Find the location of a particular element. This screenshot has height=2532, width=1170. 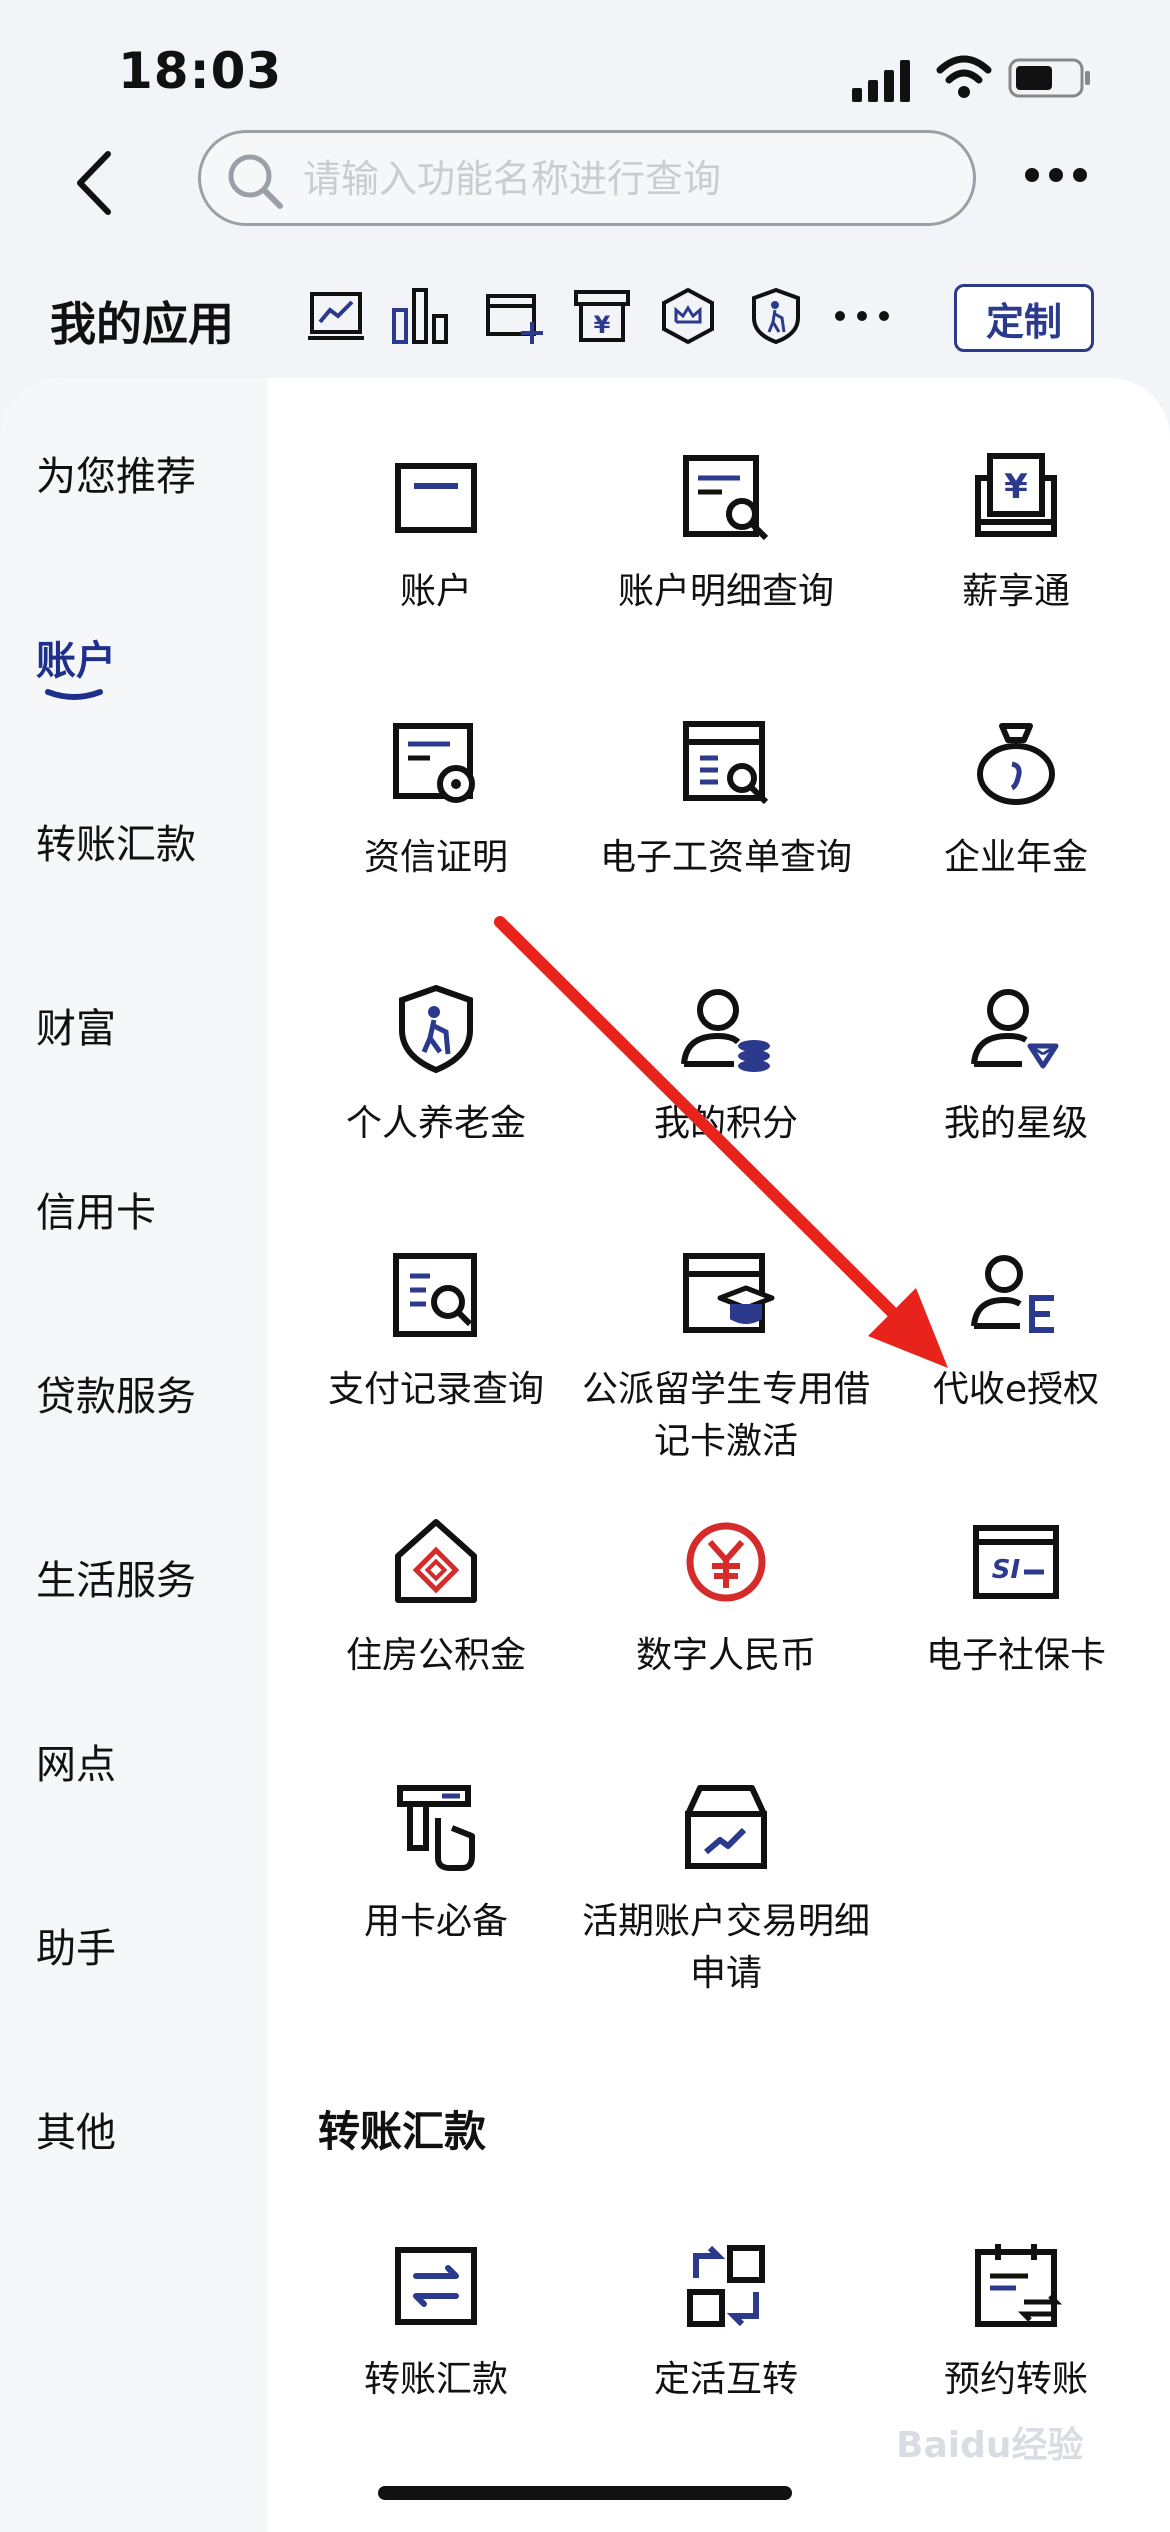

tile-e-authorization: 代收e授权 is located at coordinates (1016, 1331).